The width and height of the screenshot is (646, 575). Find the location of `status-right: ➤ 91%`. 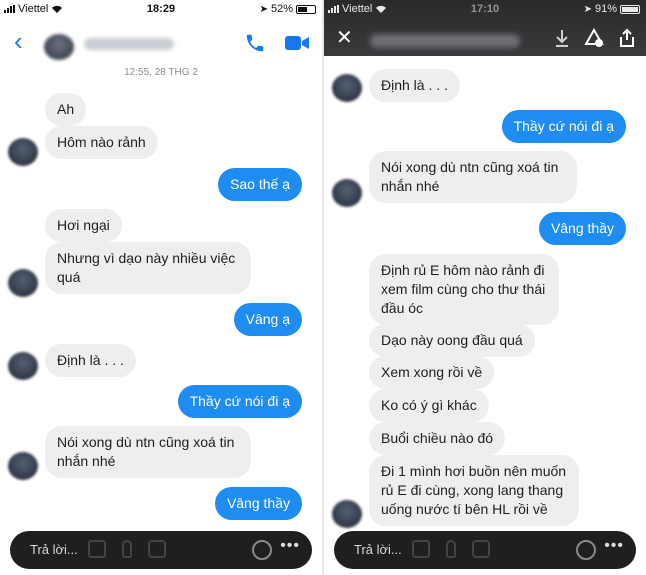

status-right: ➤ 91% is located at coordinates (612, 9).